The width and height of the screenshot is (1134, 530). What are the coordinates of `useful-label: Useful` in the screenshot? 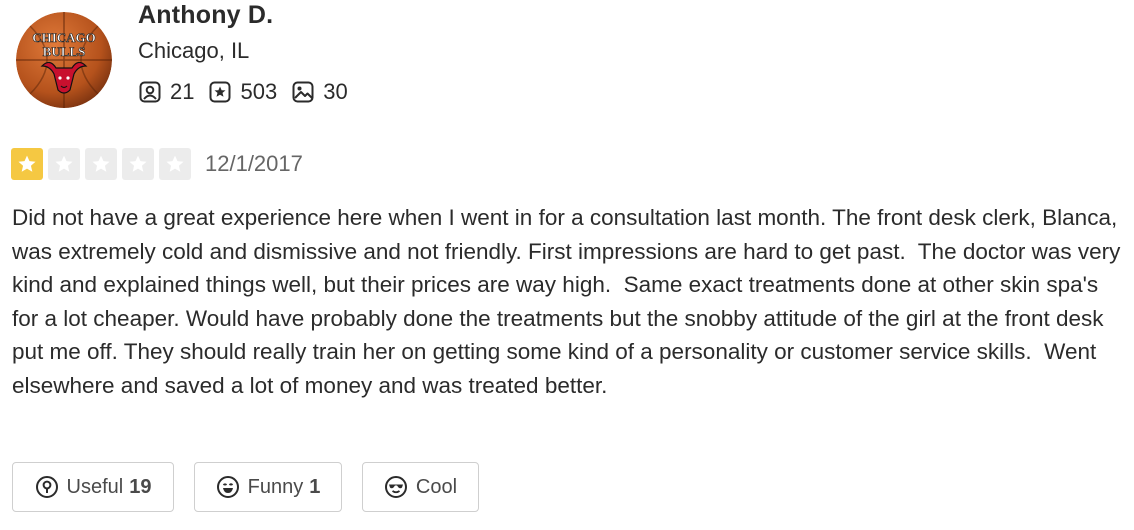 It's located at (95, 486).